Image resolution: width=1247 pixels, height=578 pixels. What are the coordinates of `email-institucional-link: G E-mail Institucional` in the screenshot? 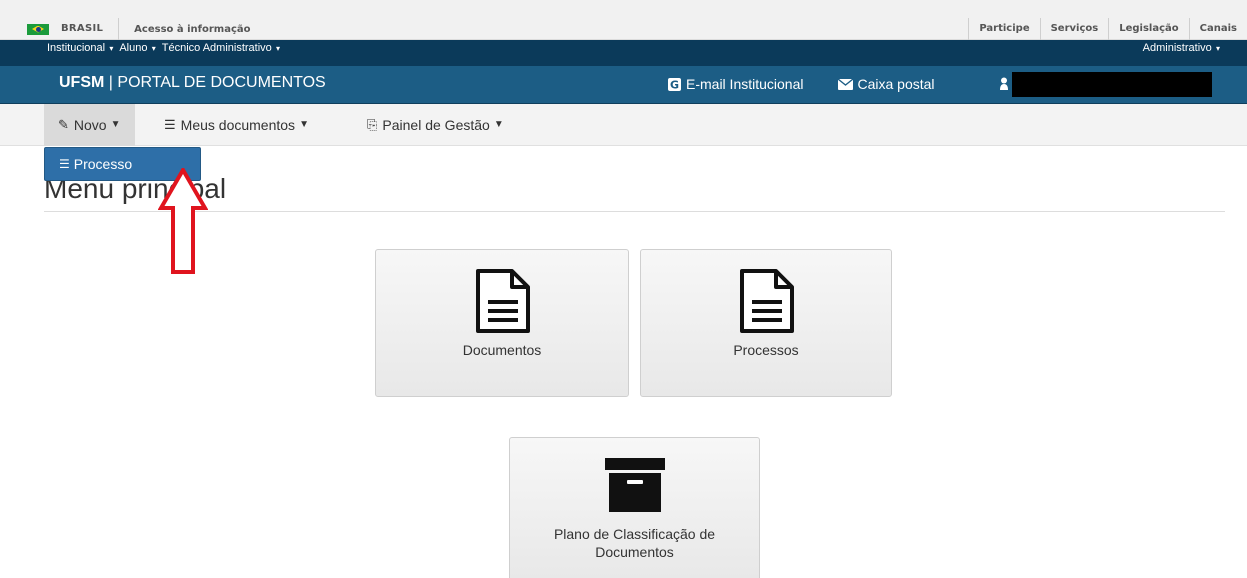 It's located at (736, 84).